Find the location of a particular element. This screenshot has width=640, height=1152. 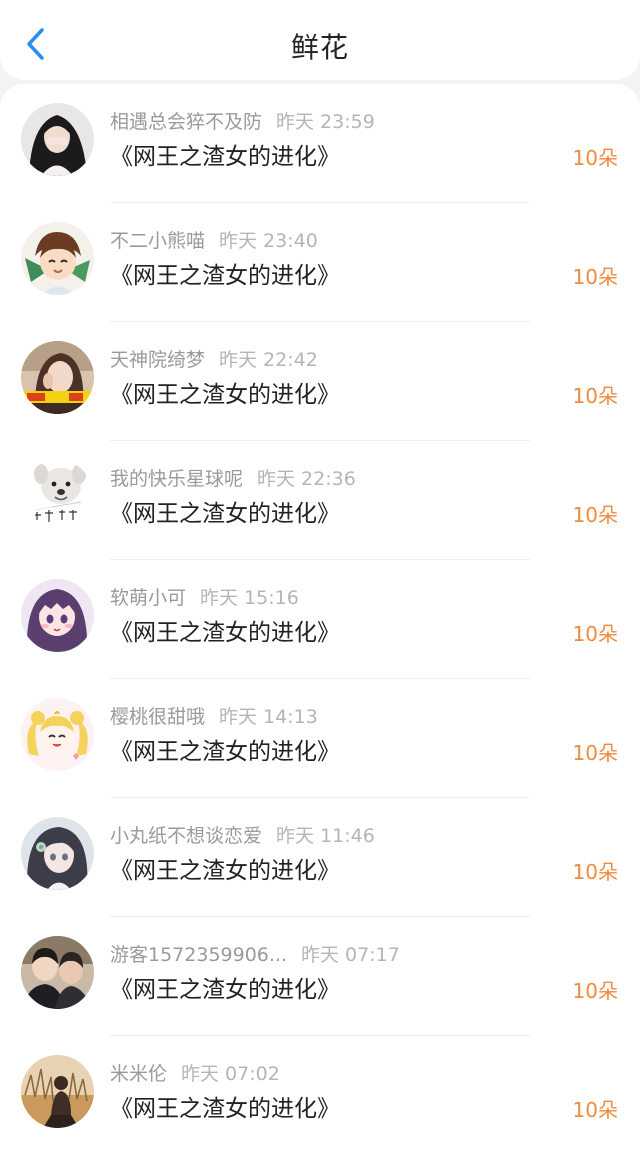

timestamp: 昨天 11:46 is located at coordinates (325, 836).